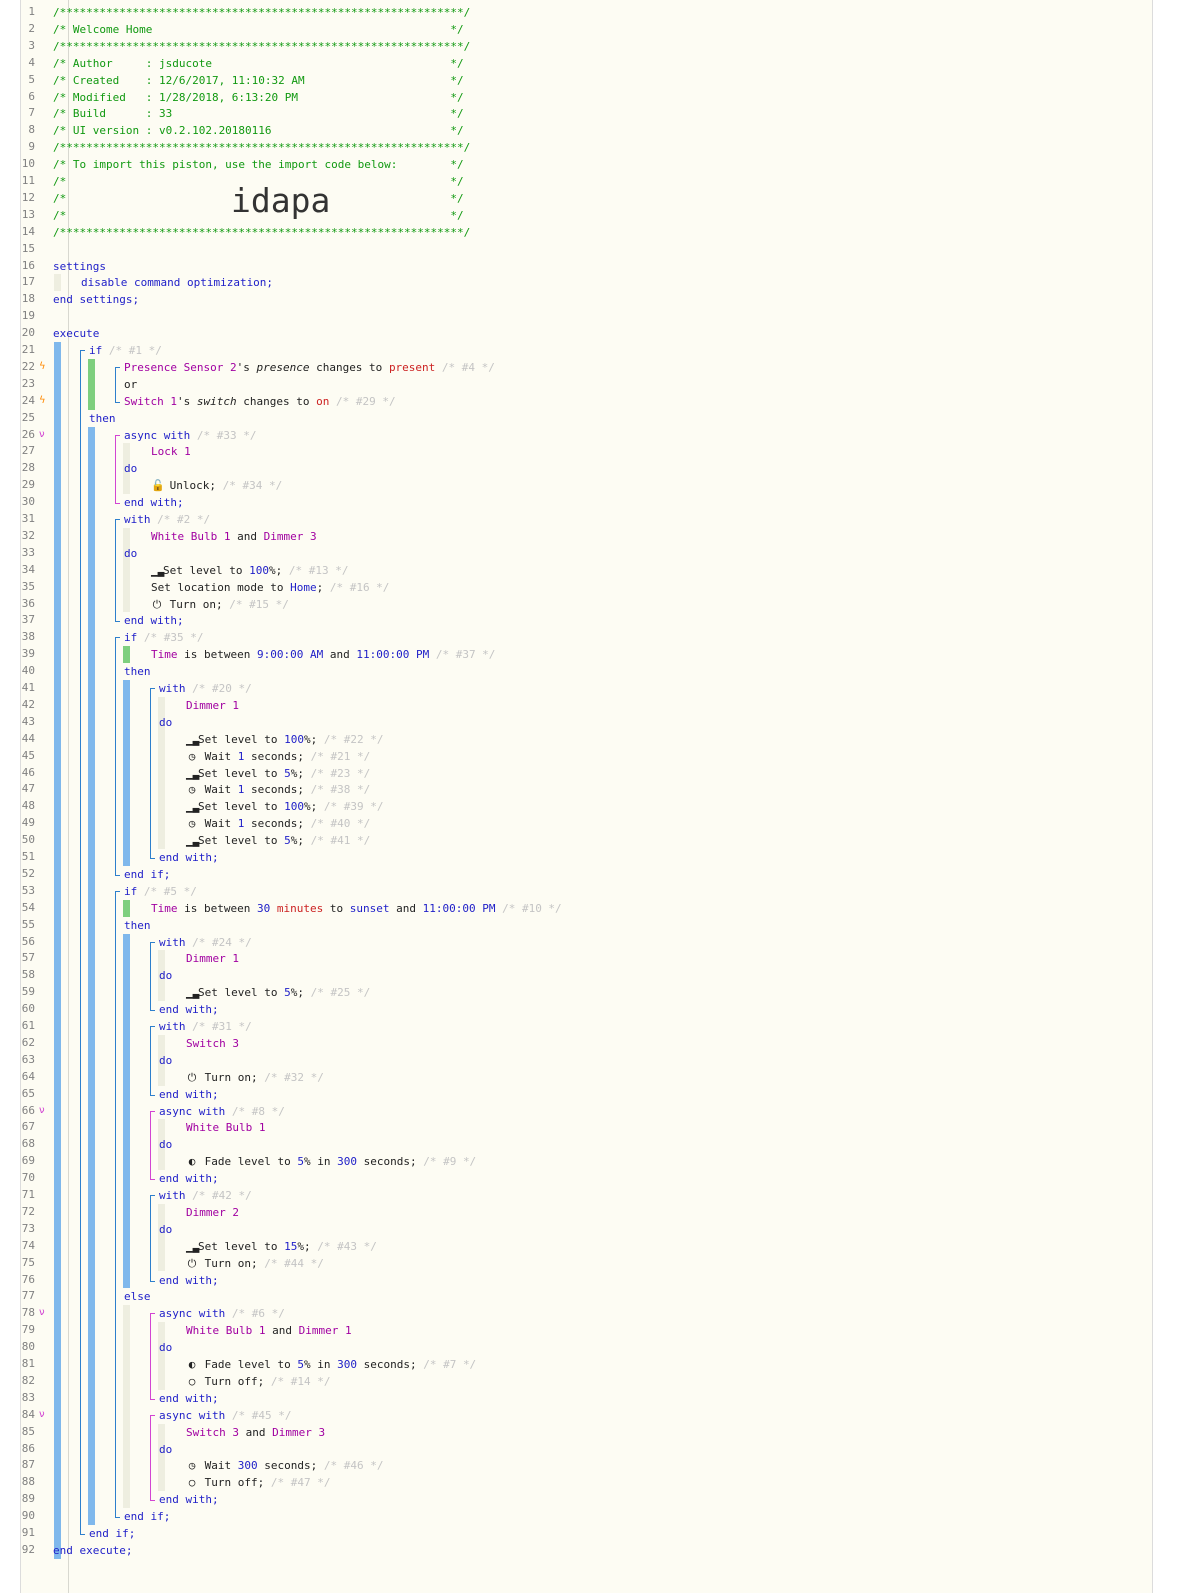  Describe the element at coordinates (205, 942) in the screenshot. I see `code-line: with /* #24 */` at that location.